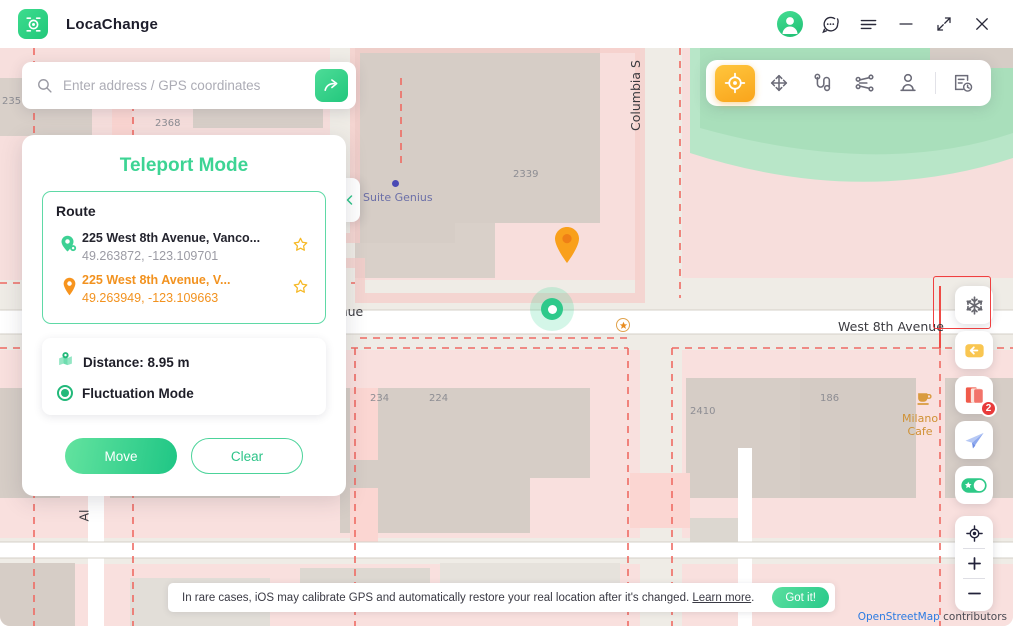 Image resolution: width=1013 pixels, height=626 pixels. What do you see at coordinates (121, 456) in the screenshot?
I see `move-button: Move` at bounding box center [121, 456].